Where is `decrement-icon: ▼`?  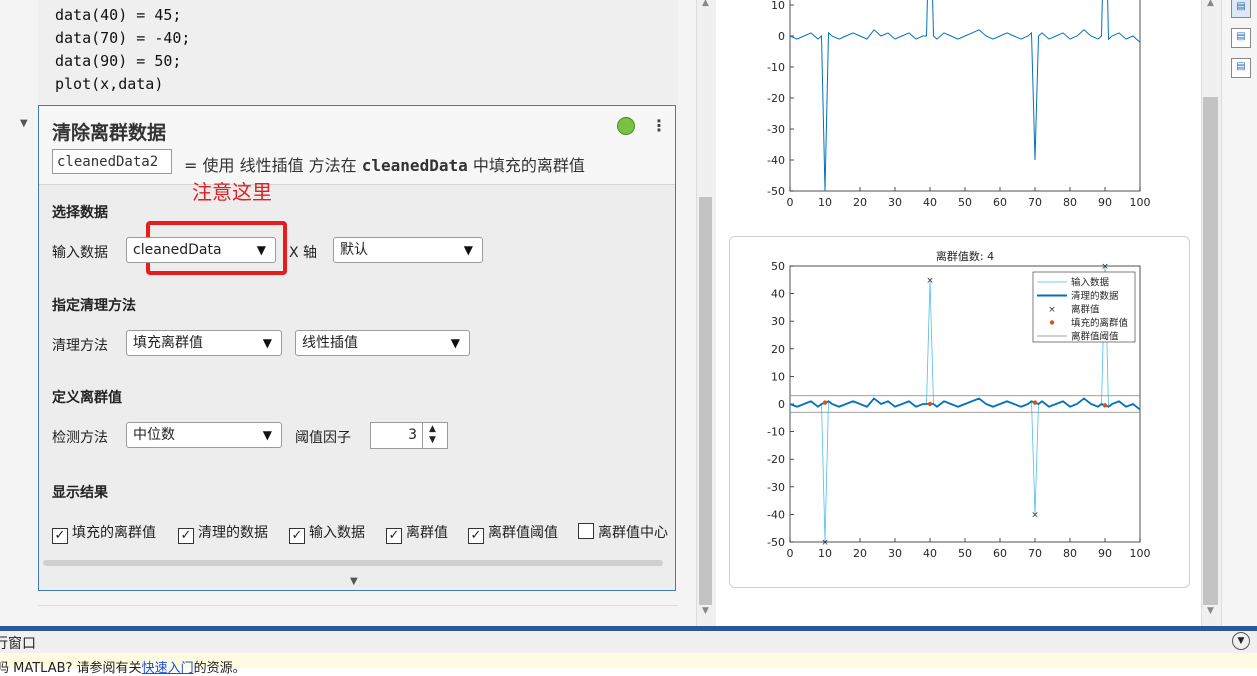
decrement-icon: ▼ is located at coordinates (432, 440).